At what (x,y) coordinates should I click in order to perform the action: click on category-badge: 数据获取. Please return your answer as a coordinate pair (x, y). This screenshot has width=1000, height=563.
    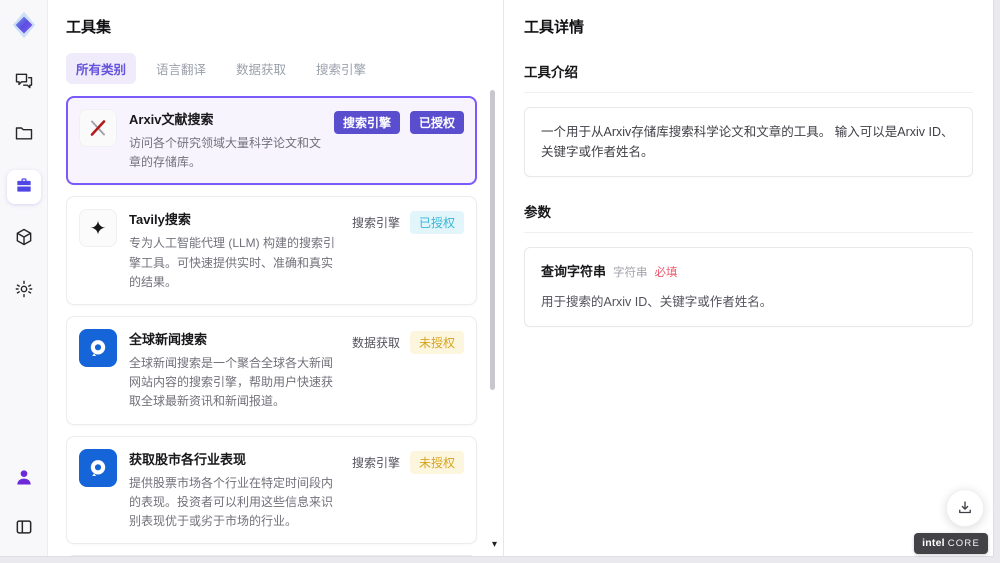
    Looking at the image, I should click on (375, 342).